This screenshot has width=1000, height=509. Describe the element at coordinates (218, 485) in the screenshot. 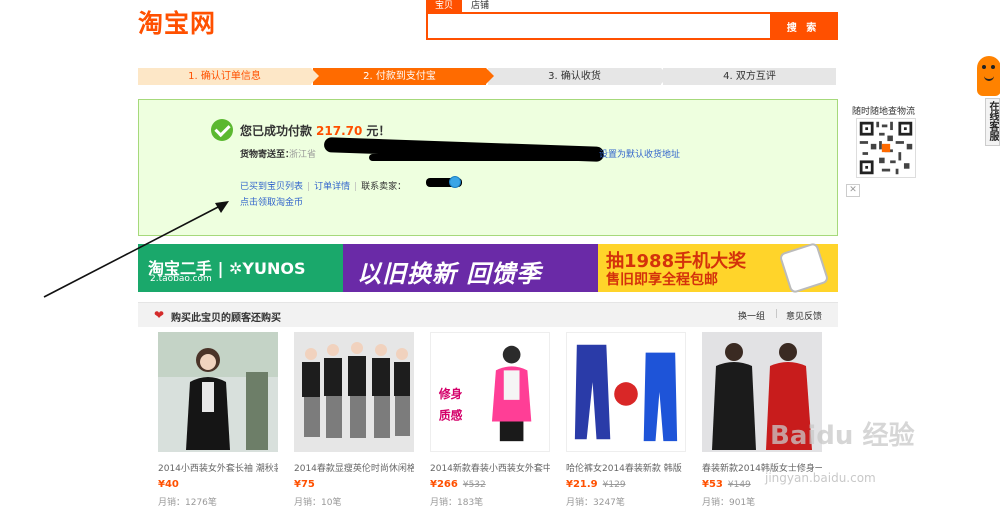

I see `price-row: ¥40` at that location.